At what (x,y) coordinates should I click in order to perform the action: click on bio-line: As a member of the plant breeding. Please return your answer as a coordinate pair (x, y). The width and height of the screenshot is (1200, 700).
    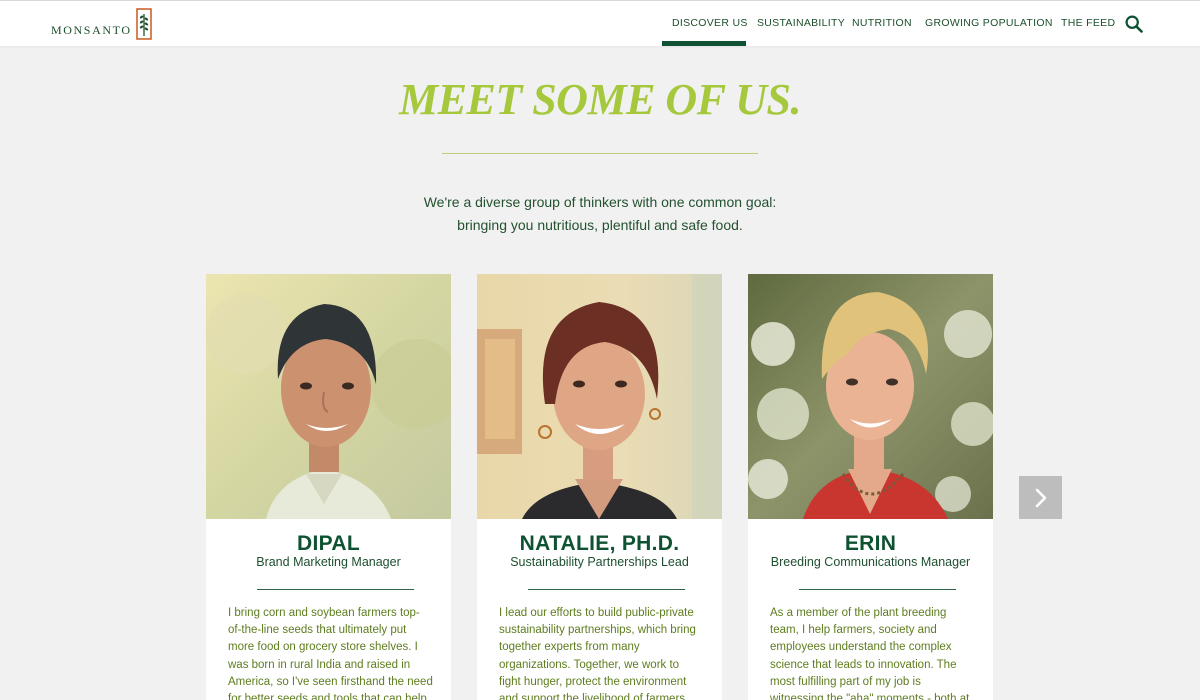
    Looking at the image, I should click on (858, 613).